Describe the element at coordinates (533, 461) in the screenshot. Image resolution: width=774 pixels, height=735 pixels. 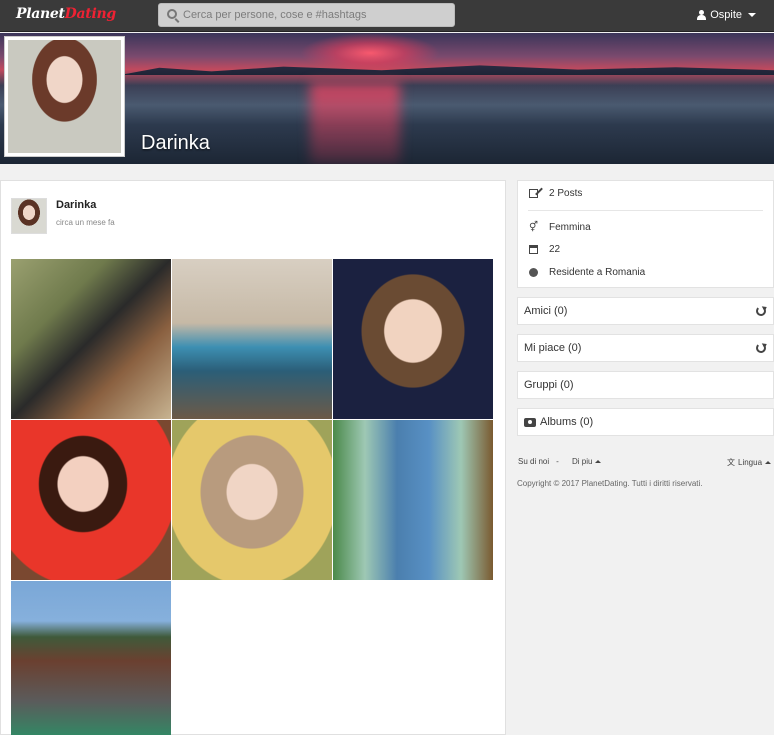
I see `footer-about-link: Su di noi` at that location.